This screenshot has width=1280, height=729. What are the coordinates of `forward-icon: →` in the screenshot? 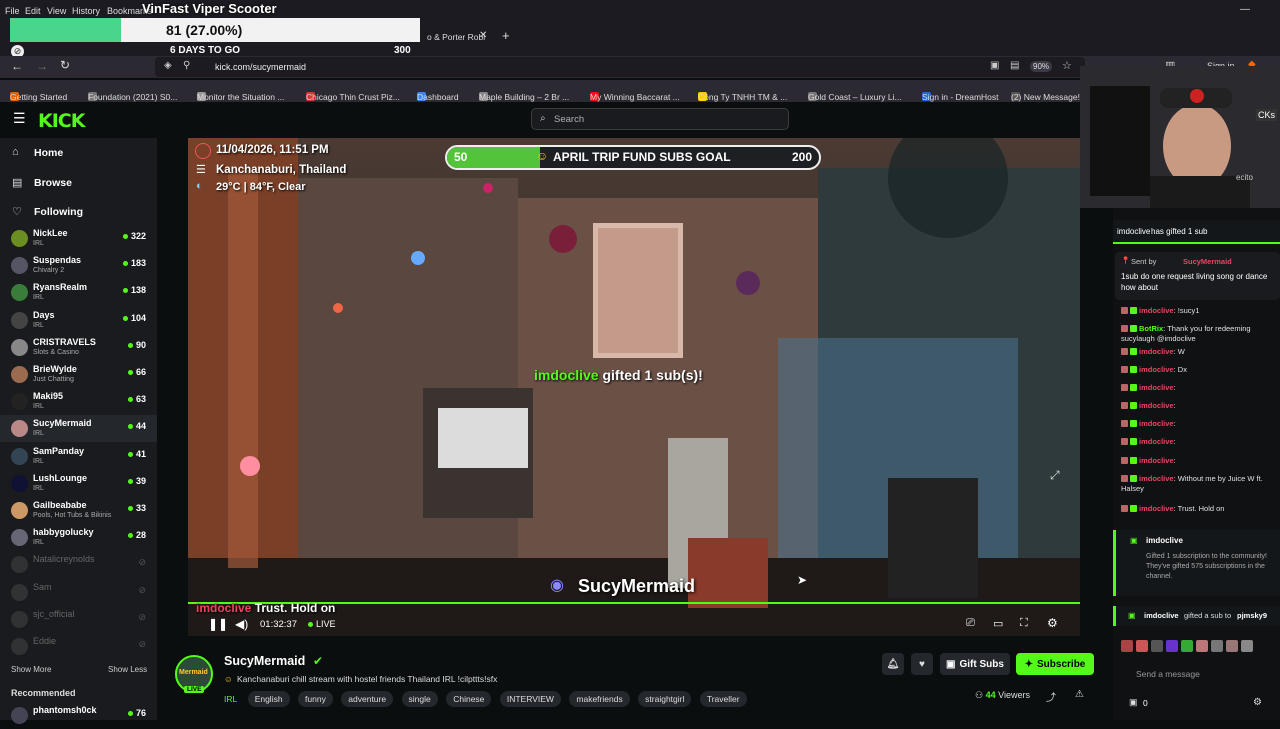 It's located at (42, 66).